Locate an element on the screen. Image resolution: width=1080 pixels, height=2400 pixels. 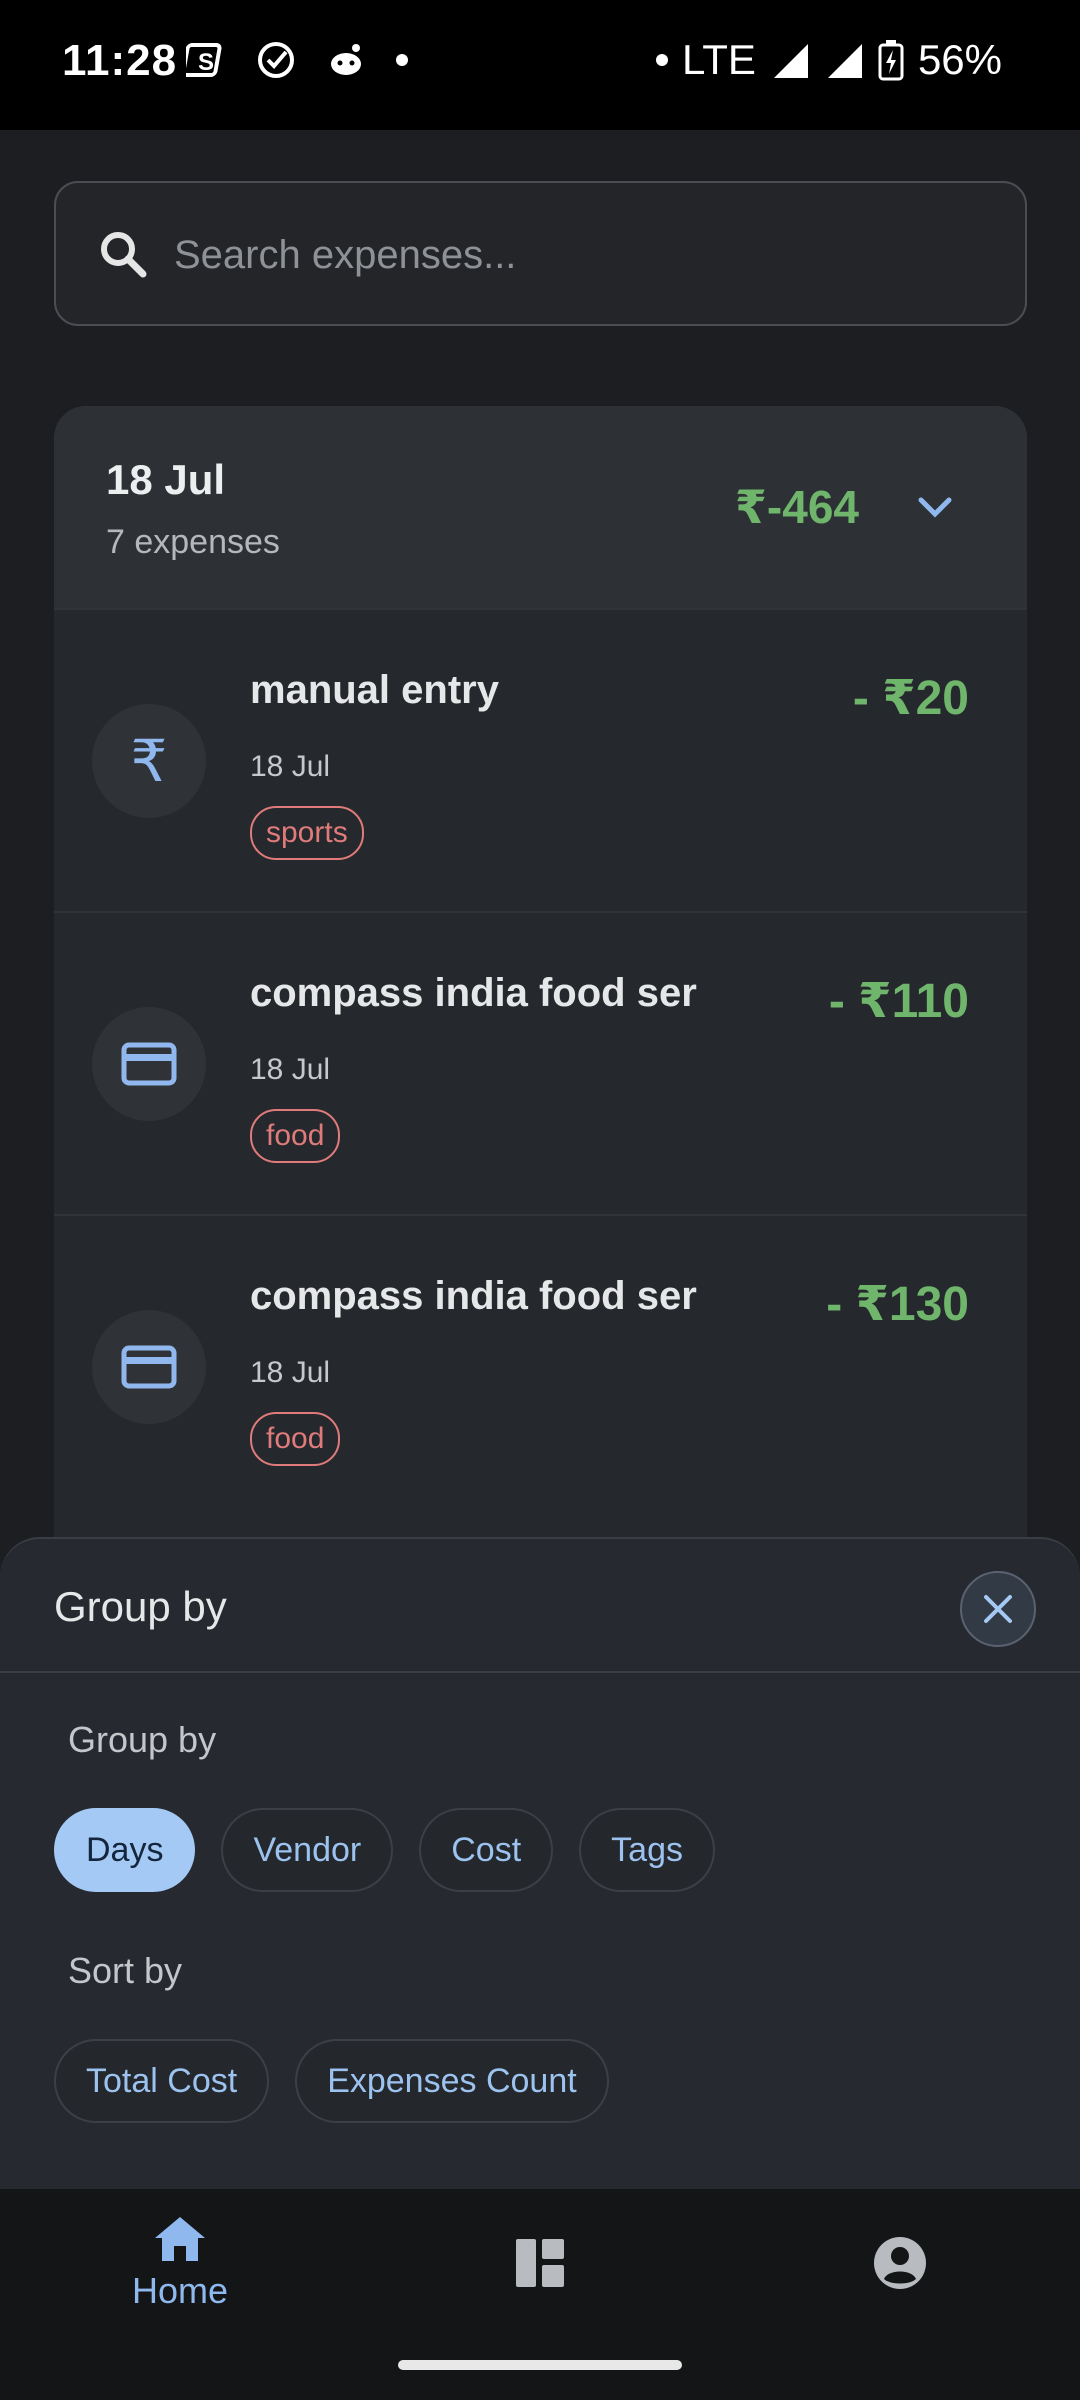
account-circle-icon is located at coordinates (900, 2262).